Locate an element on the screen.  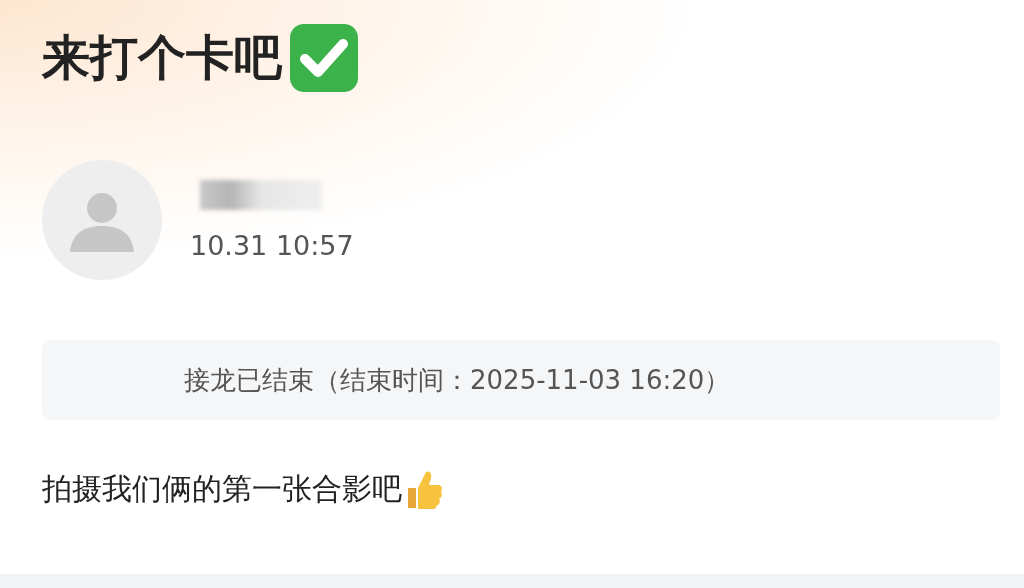
message-text: 拍摄我们俩的第一张合影吧 is located at coordinates (222, 488).